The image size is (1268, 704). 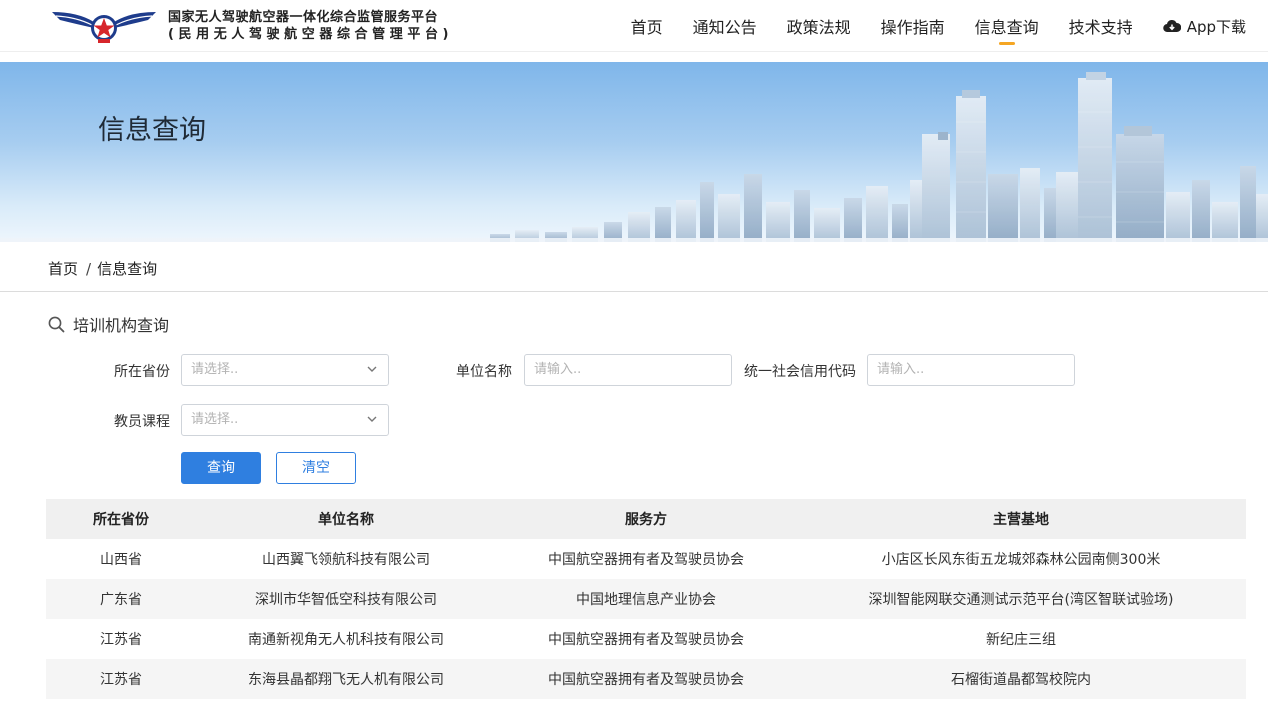 What do you see at coordinates (1021, 640) in the screenshot?
I see `table-cell: 新纪庄三组` at bounding box center [1021, 640].